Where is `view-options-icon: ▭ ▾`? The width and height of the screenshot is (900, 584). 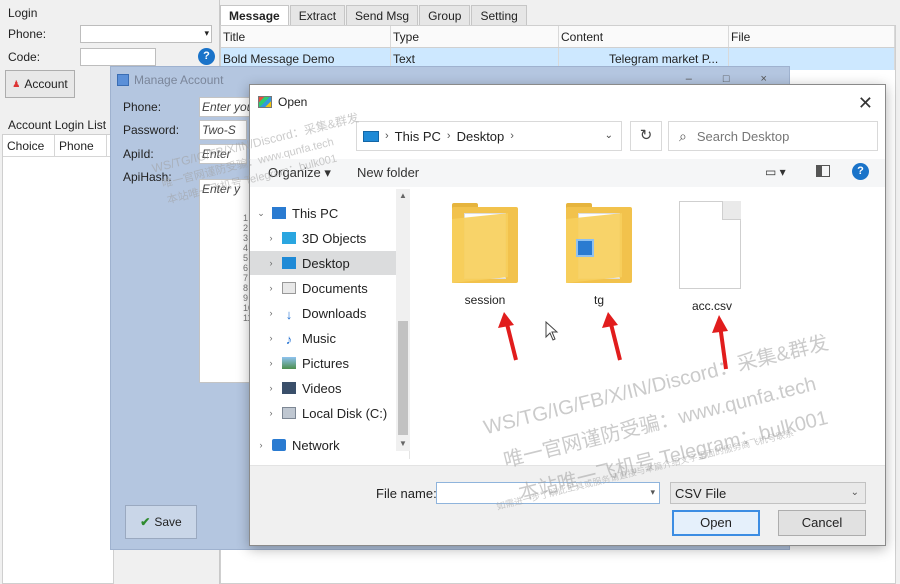
view-options-icon: ▭ ▾ is located at coordinates (775, 172).